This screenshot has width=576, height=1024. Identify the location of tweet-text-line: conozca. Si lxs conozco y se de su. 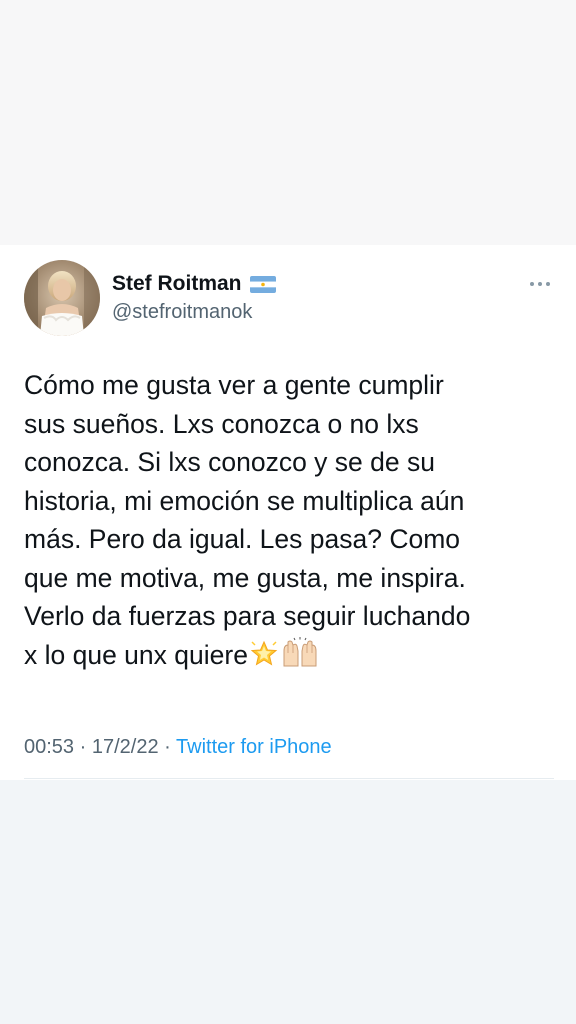
(229, 462).